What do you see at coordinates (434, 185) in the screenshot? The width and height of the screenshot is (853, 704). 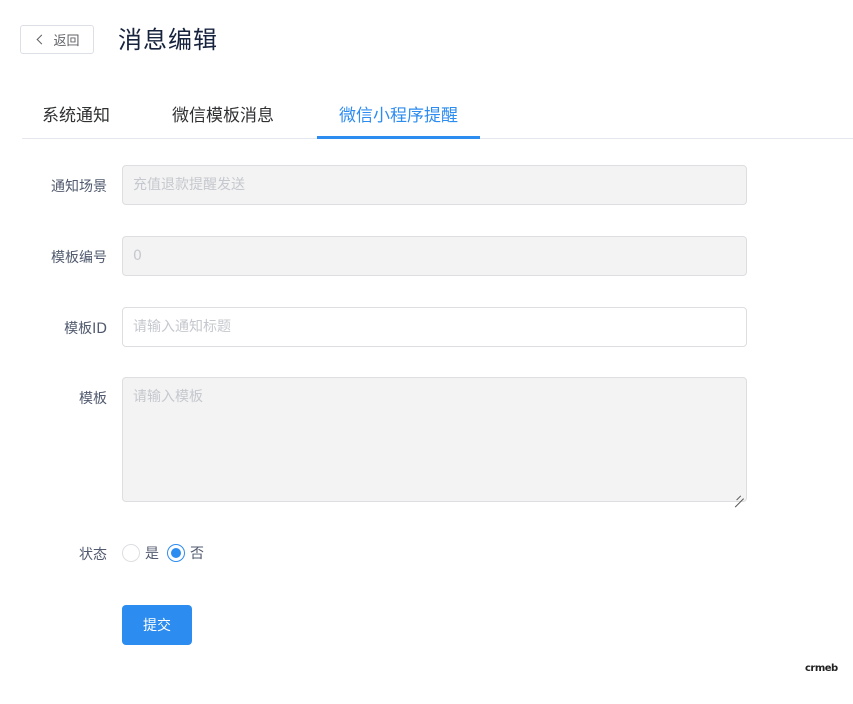 I see `scene-input: 充值退款提醒发送` at bounding box center [434, 185].